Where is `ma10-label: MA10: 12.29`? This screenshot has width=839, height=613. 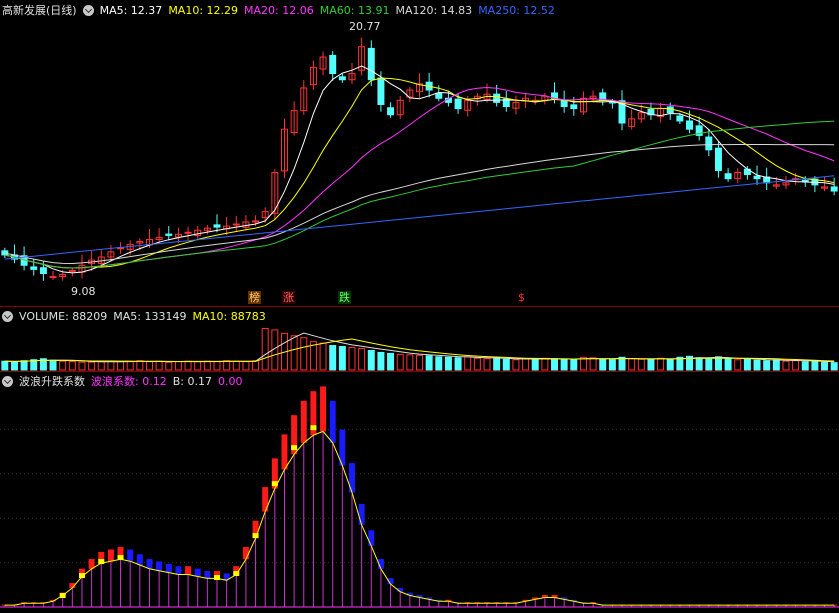
ma10-label: MA10: 12.29 is located at coordinates (203, 10).